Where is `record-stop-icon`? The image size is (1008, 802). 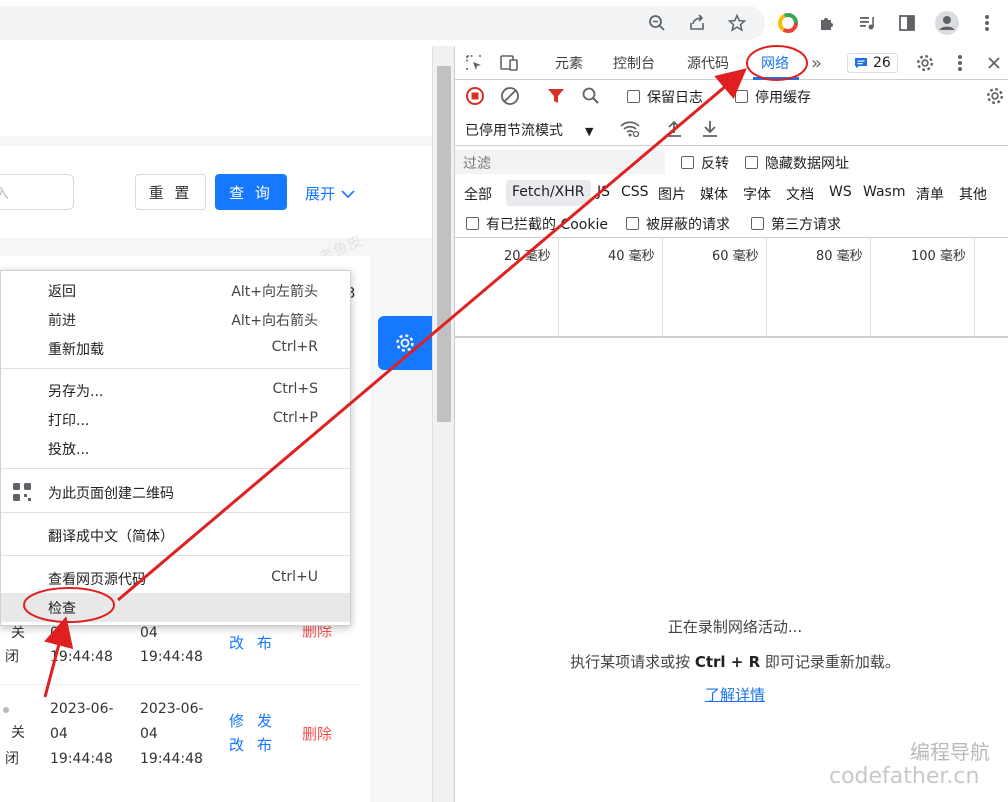 record-stop-icon is located at coordinates (475, 98).